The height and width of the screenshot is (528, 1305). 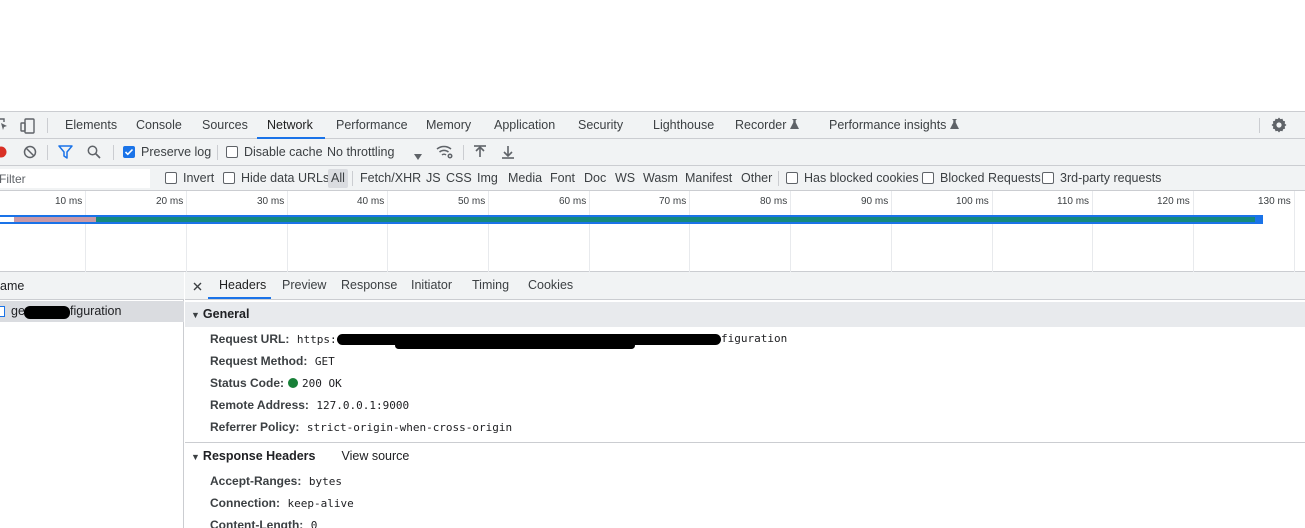 I want to click on inspect-element-icon, so click(x=4, y=126).